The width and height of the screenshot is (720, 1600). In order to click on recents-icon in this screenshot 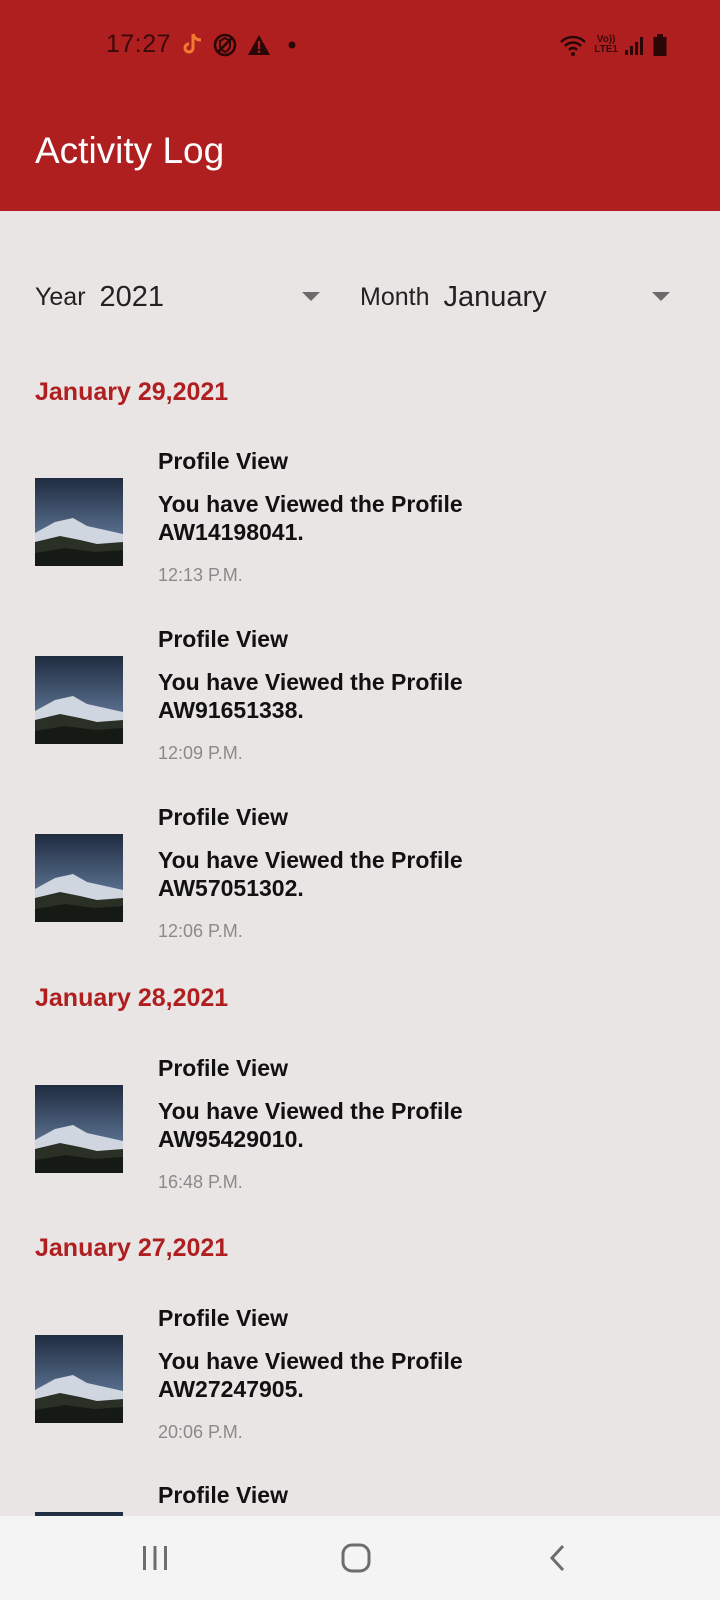, I will do `click(155, 1558)`.